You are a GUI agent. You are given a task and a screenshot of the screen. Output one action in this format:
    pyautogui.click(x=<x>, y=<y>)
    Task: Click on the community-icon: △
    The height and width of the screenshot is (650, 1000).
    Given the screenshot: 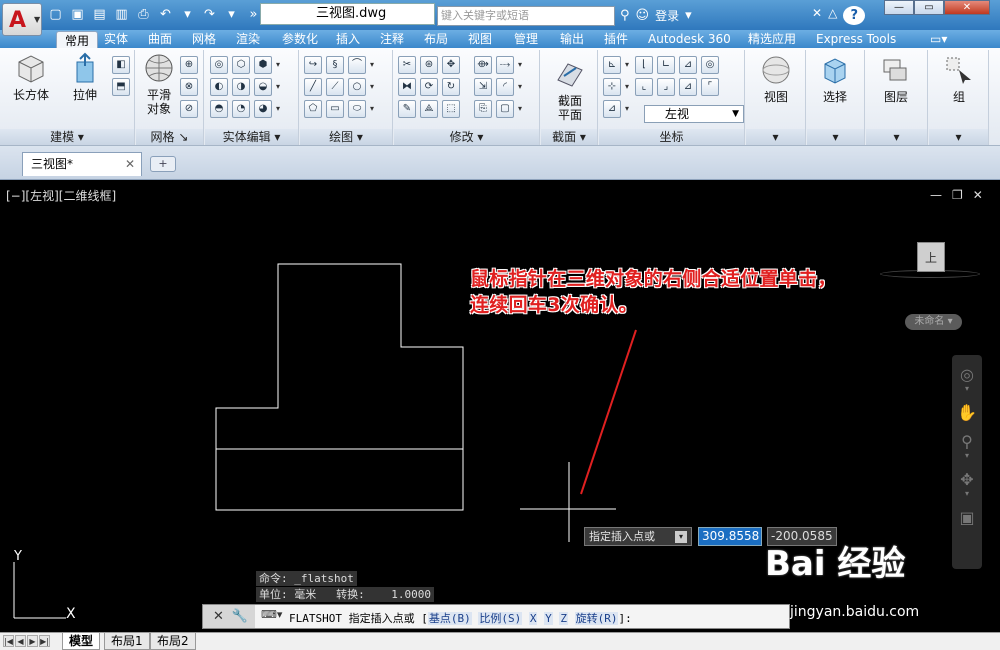 What is the action you would take?
    pyautogui.click(x=832, y=15)
    